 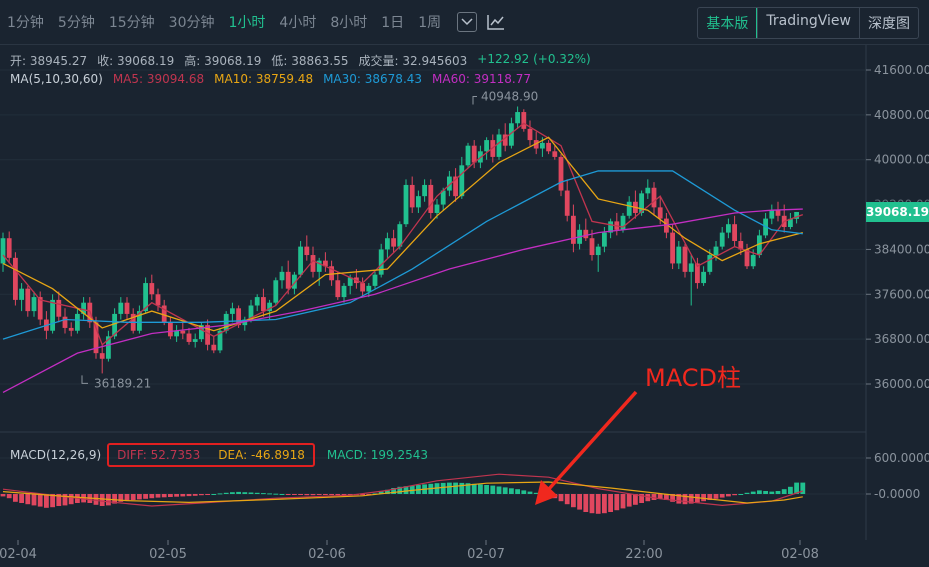 What do you see at coordinates (348, 22) in the screenshot?
I see `interval-tab-6: 8小时` at bounding box center [348, 22].